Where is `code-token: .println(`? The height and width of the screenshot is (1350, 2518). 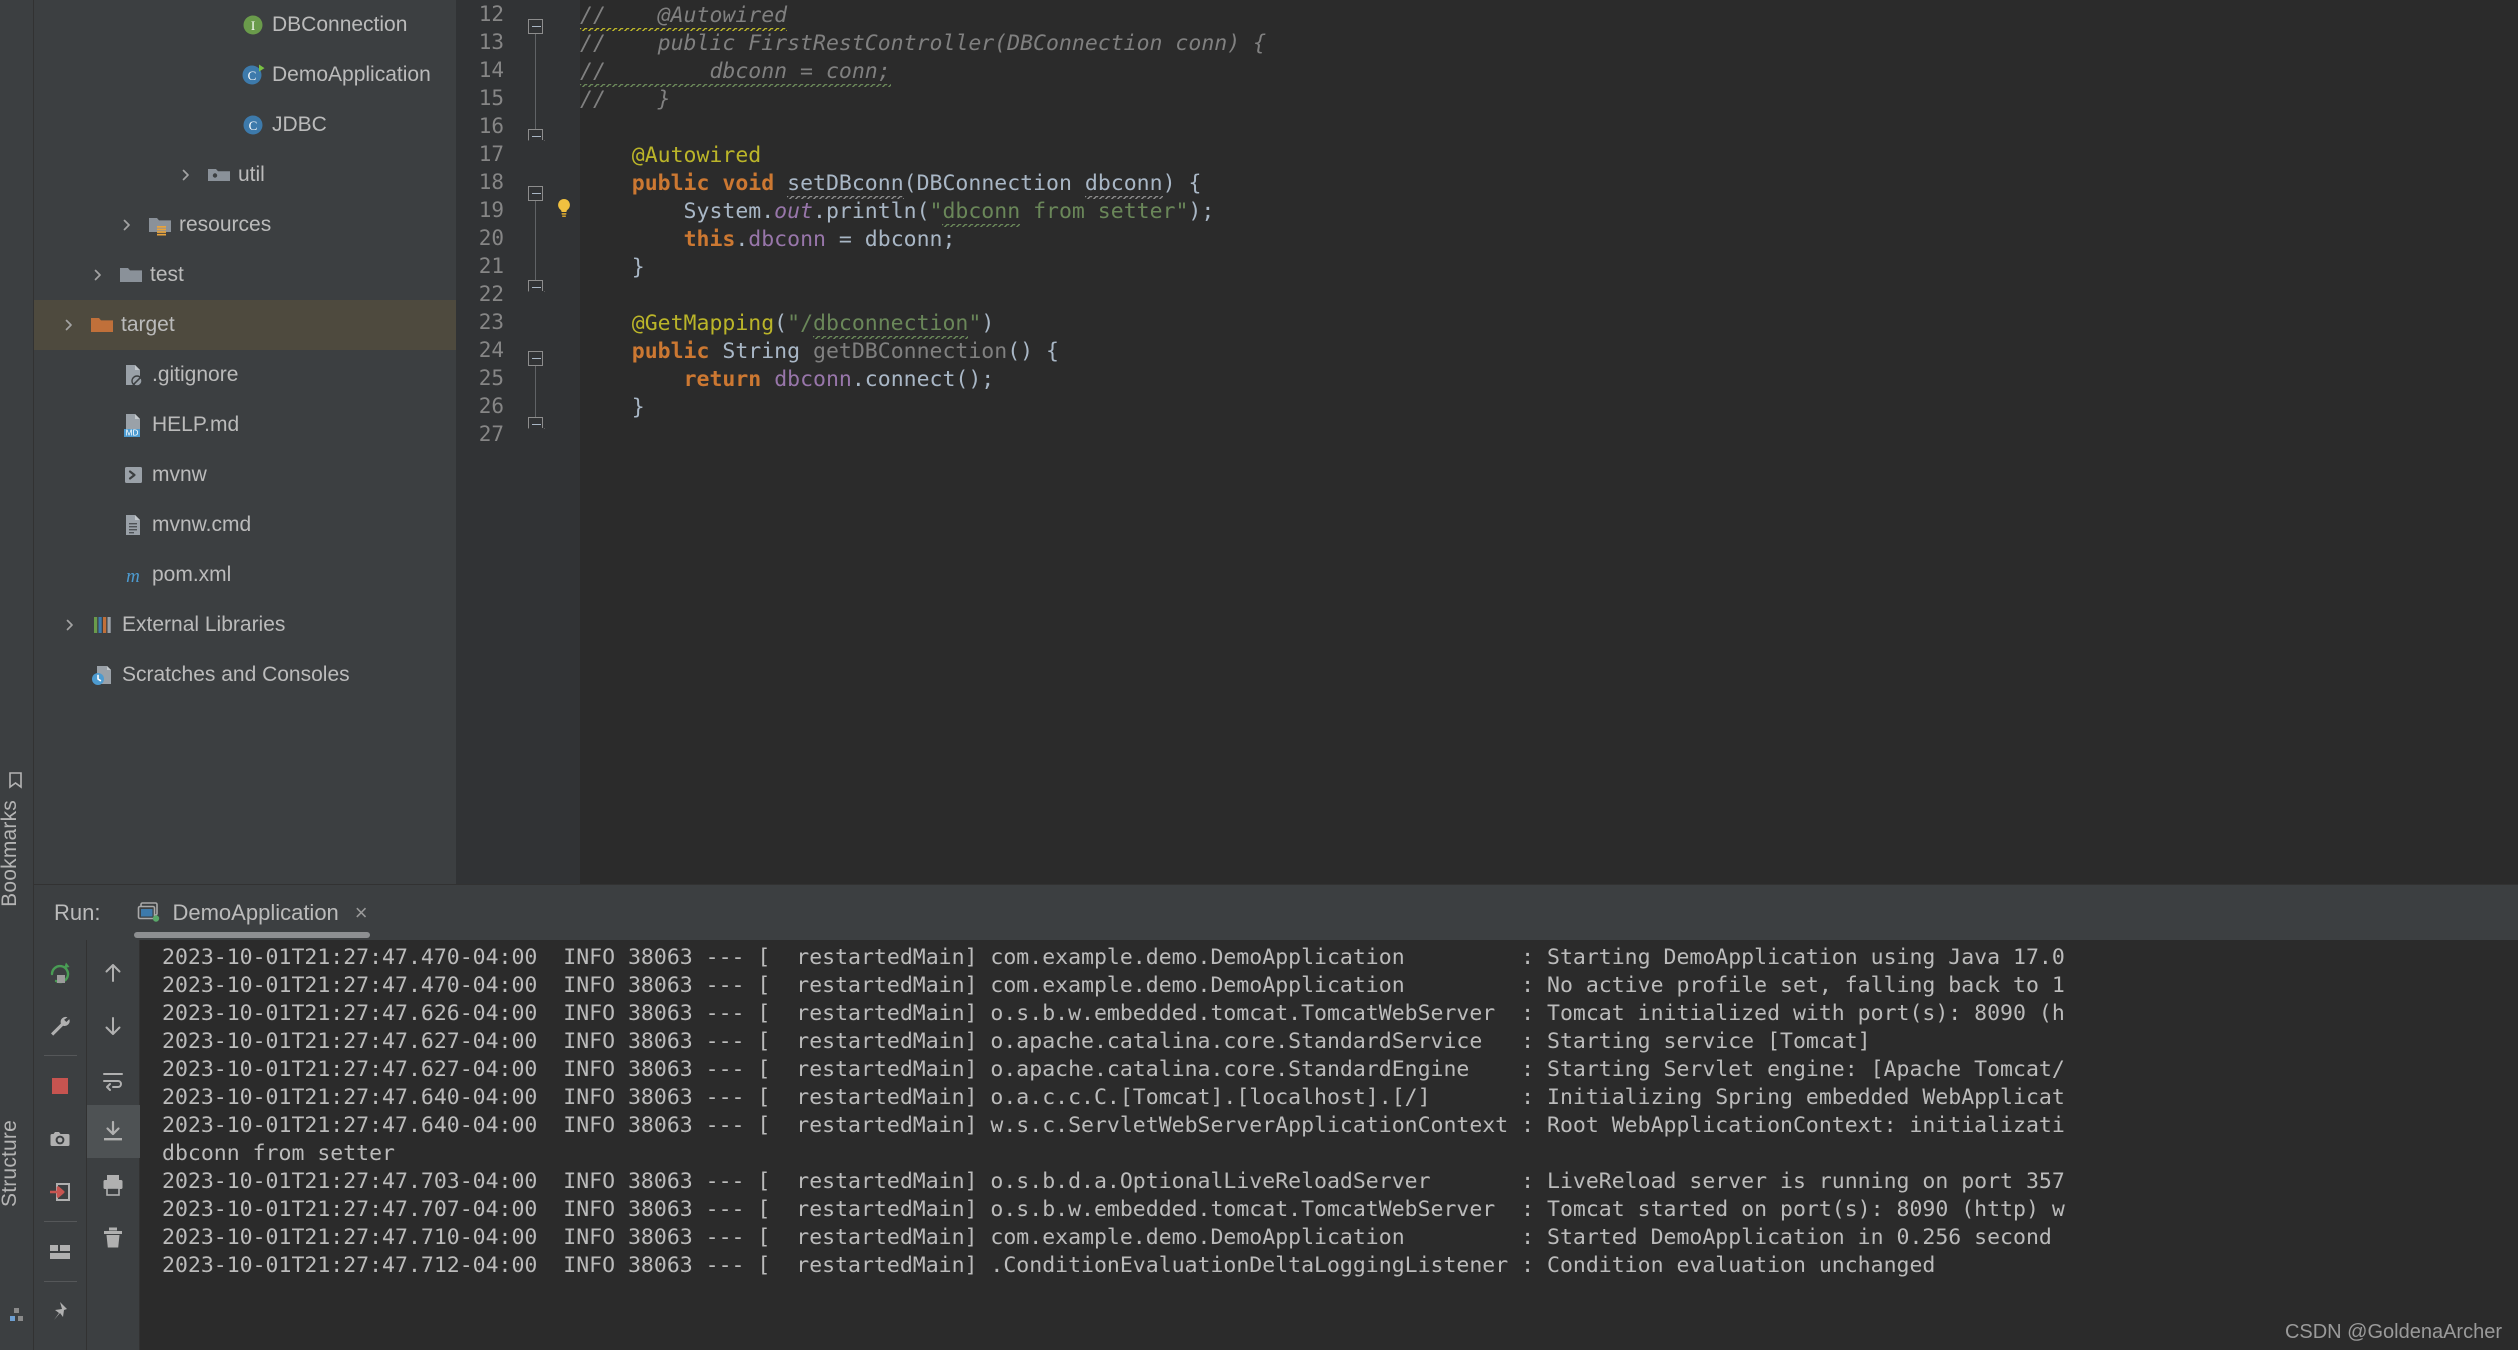
code-token: .println( is located at coordinates (871, 211).